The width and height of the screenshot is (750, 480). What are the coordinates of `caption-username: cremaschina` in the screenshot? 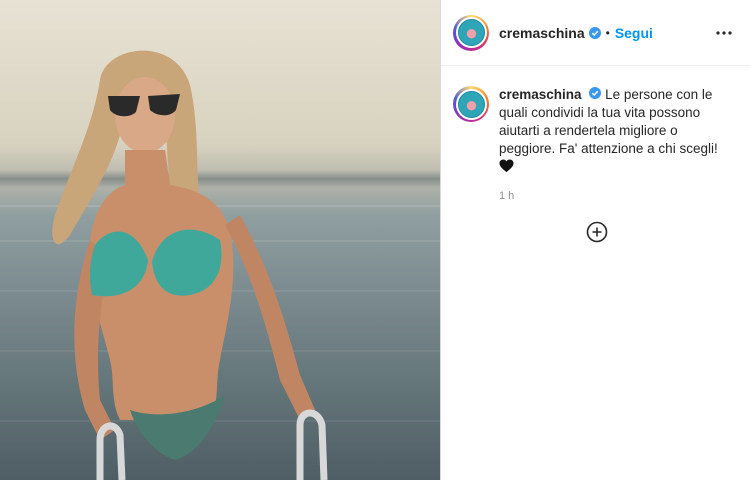 It's located at (540, 94).